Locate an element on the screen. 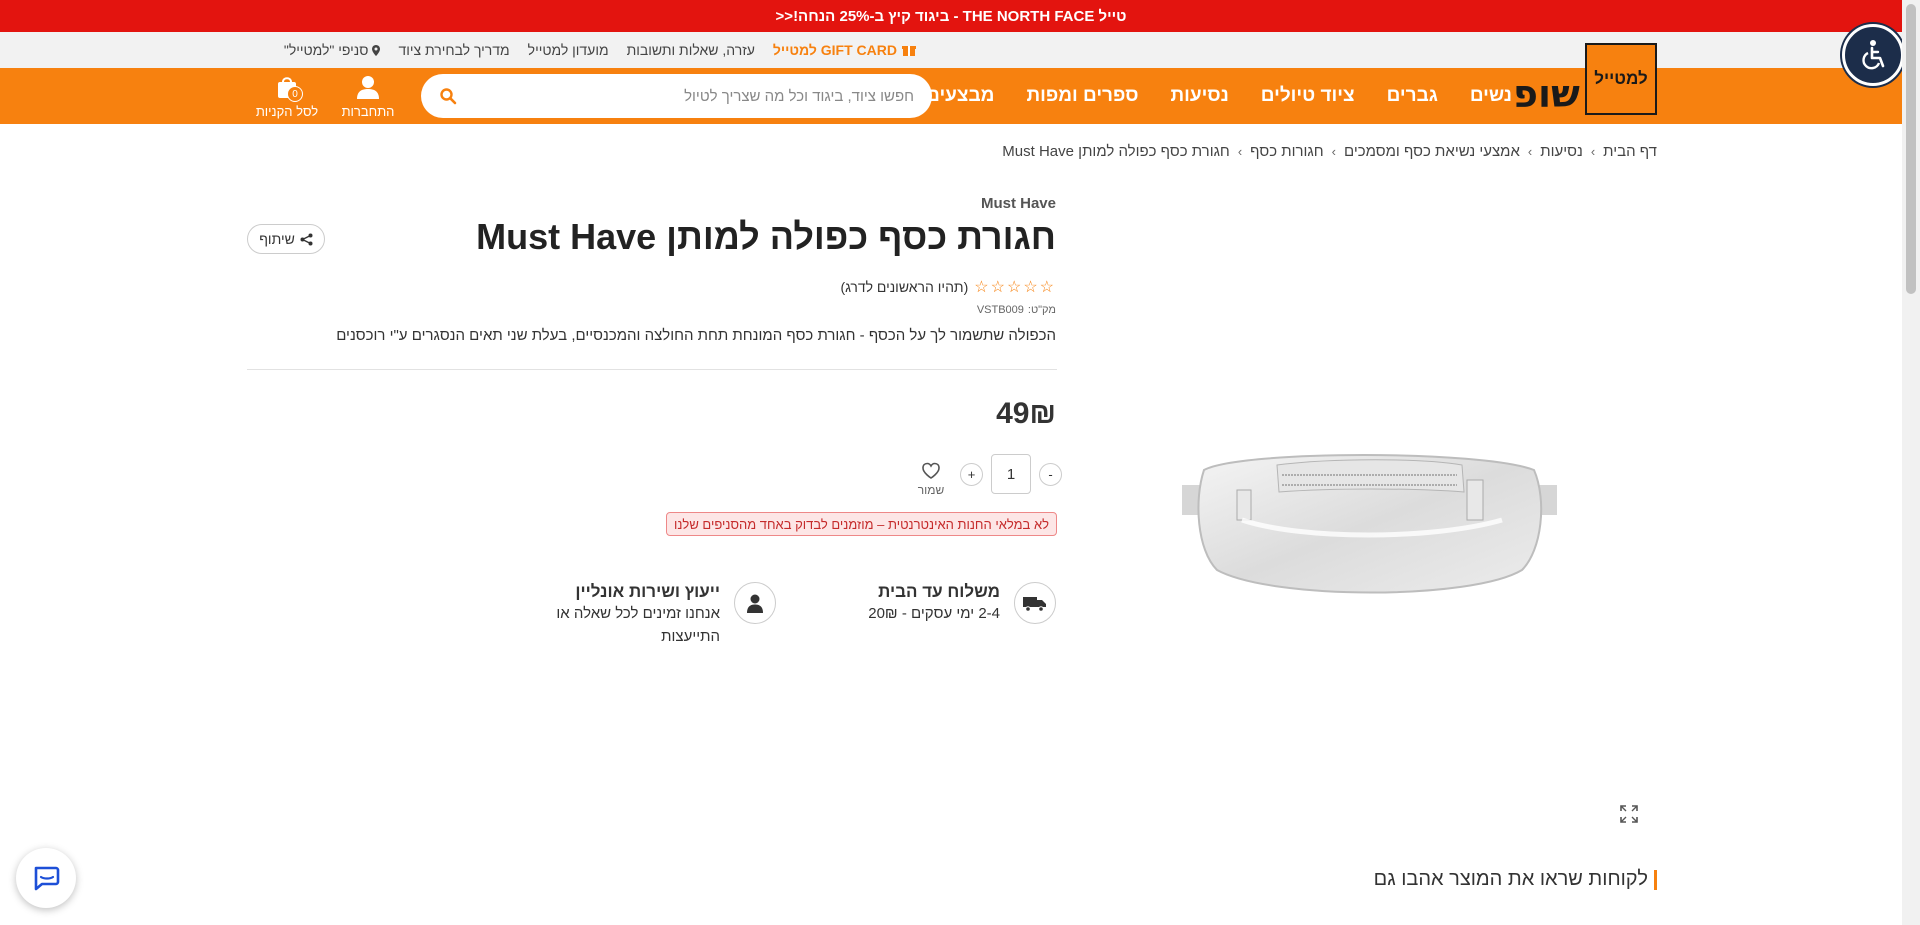 The height and width of the screenshot is (925, 1920). nav-item-travel: נסיעות is located at coordinates (1199, 96).